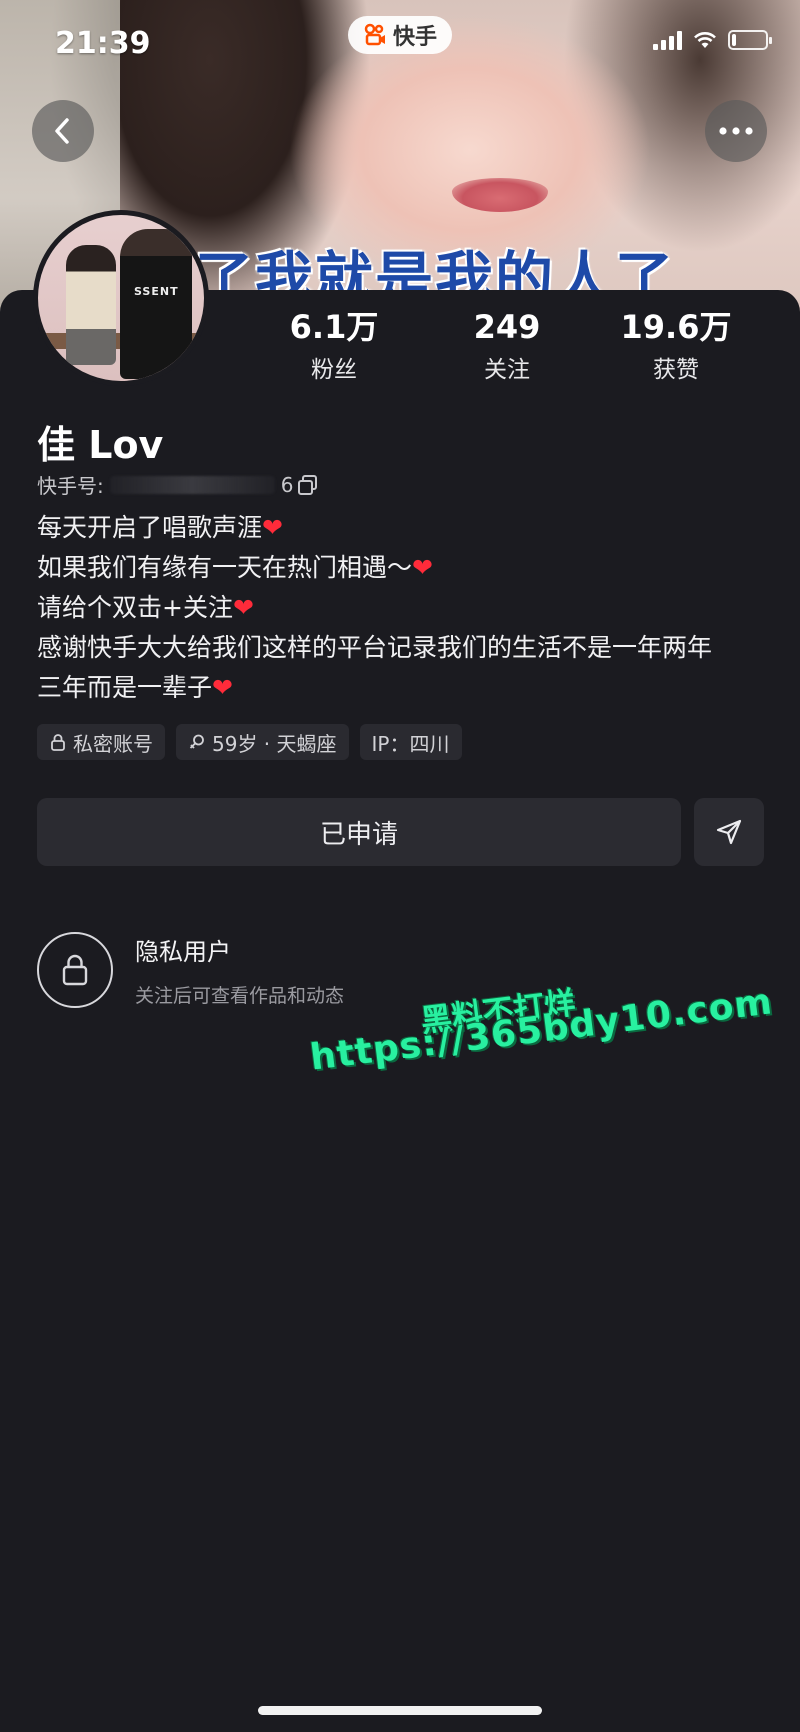  I want to click on battery-icon, so click(750, 40).